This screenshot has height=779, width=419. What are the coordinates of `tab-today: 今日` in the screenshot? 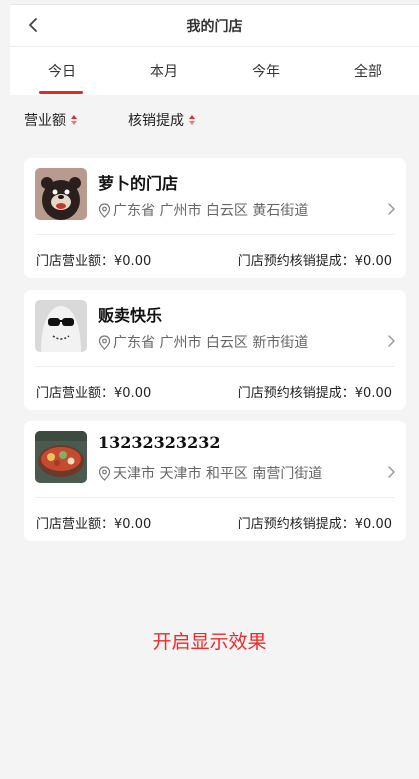 It's located at (62, 71).